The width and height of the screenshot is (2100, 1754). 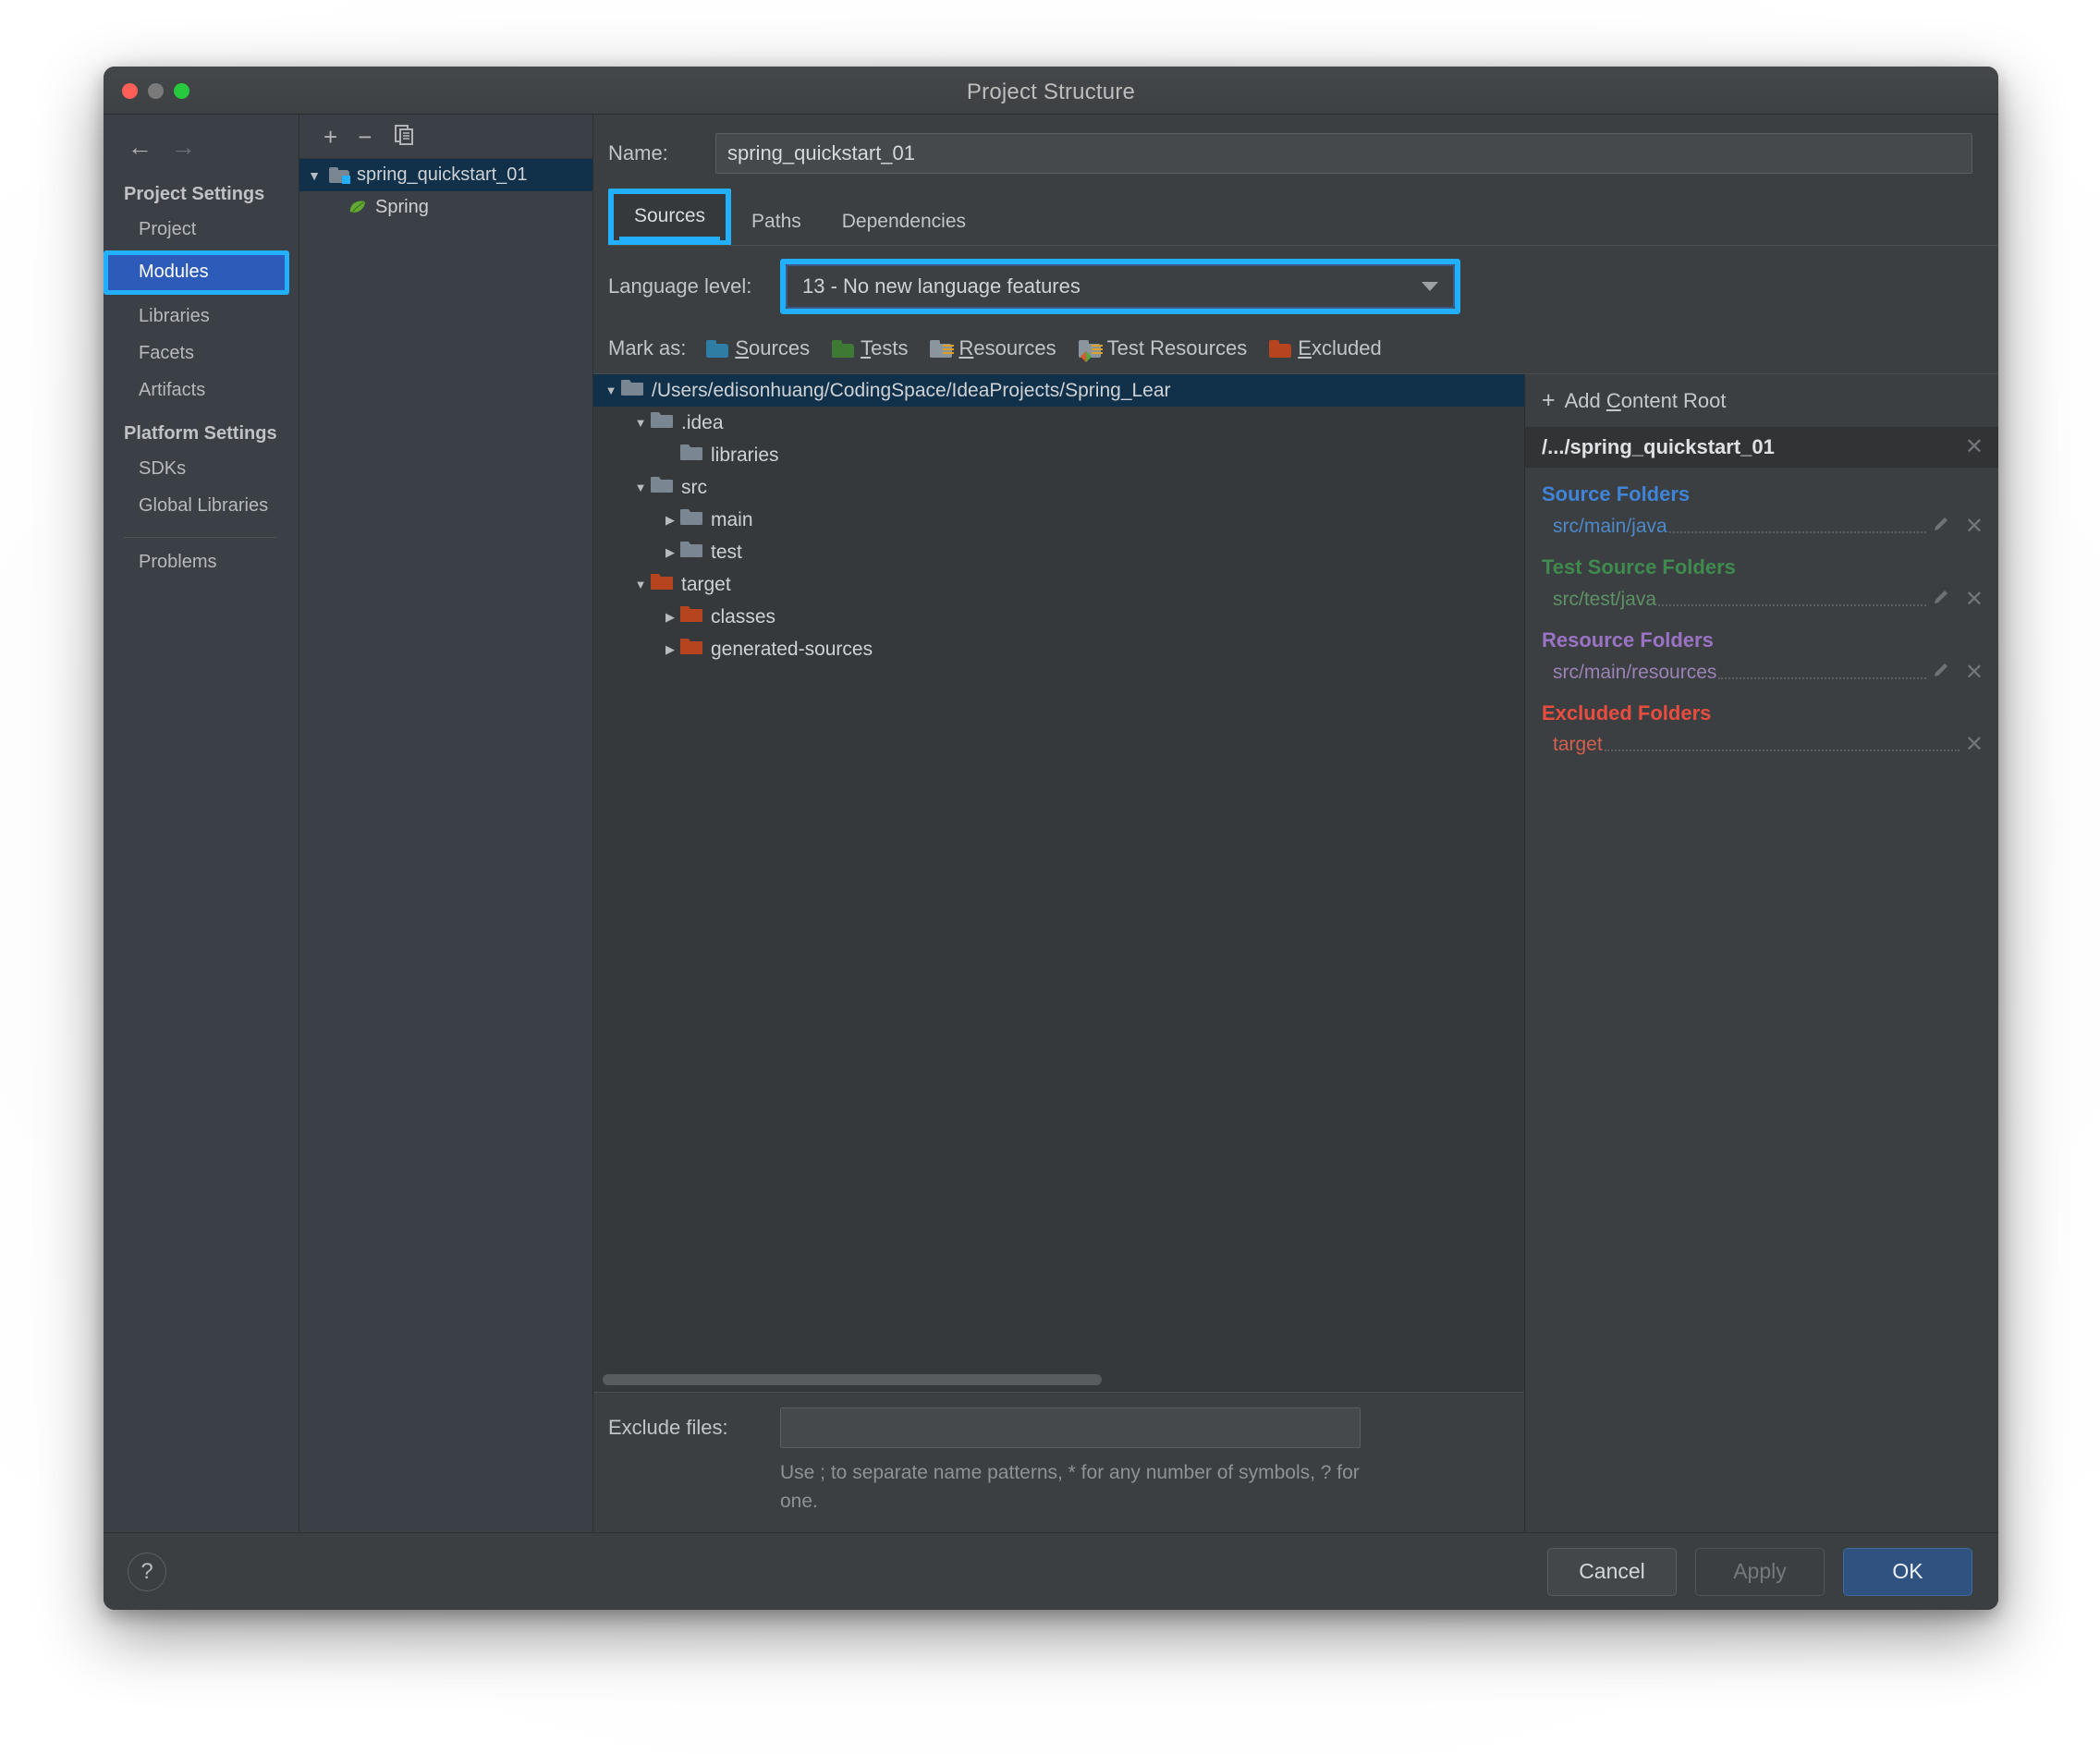 What do you see at coordinates (1058, 649) in the screenshot?
I see `tree-row: ▶ generated-sources` at bounding box center [1058, 649].